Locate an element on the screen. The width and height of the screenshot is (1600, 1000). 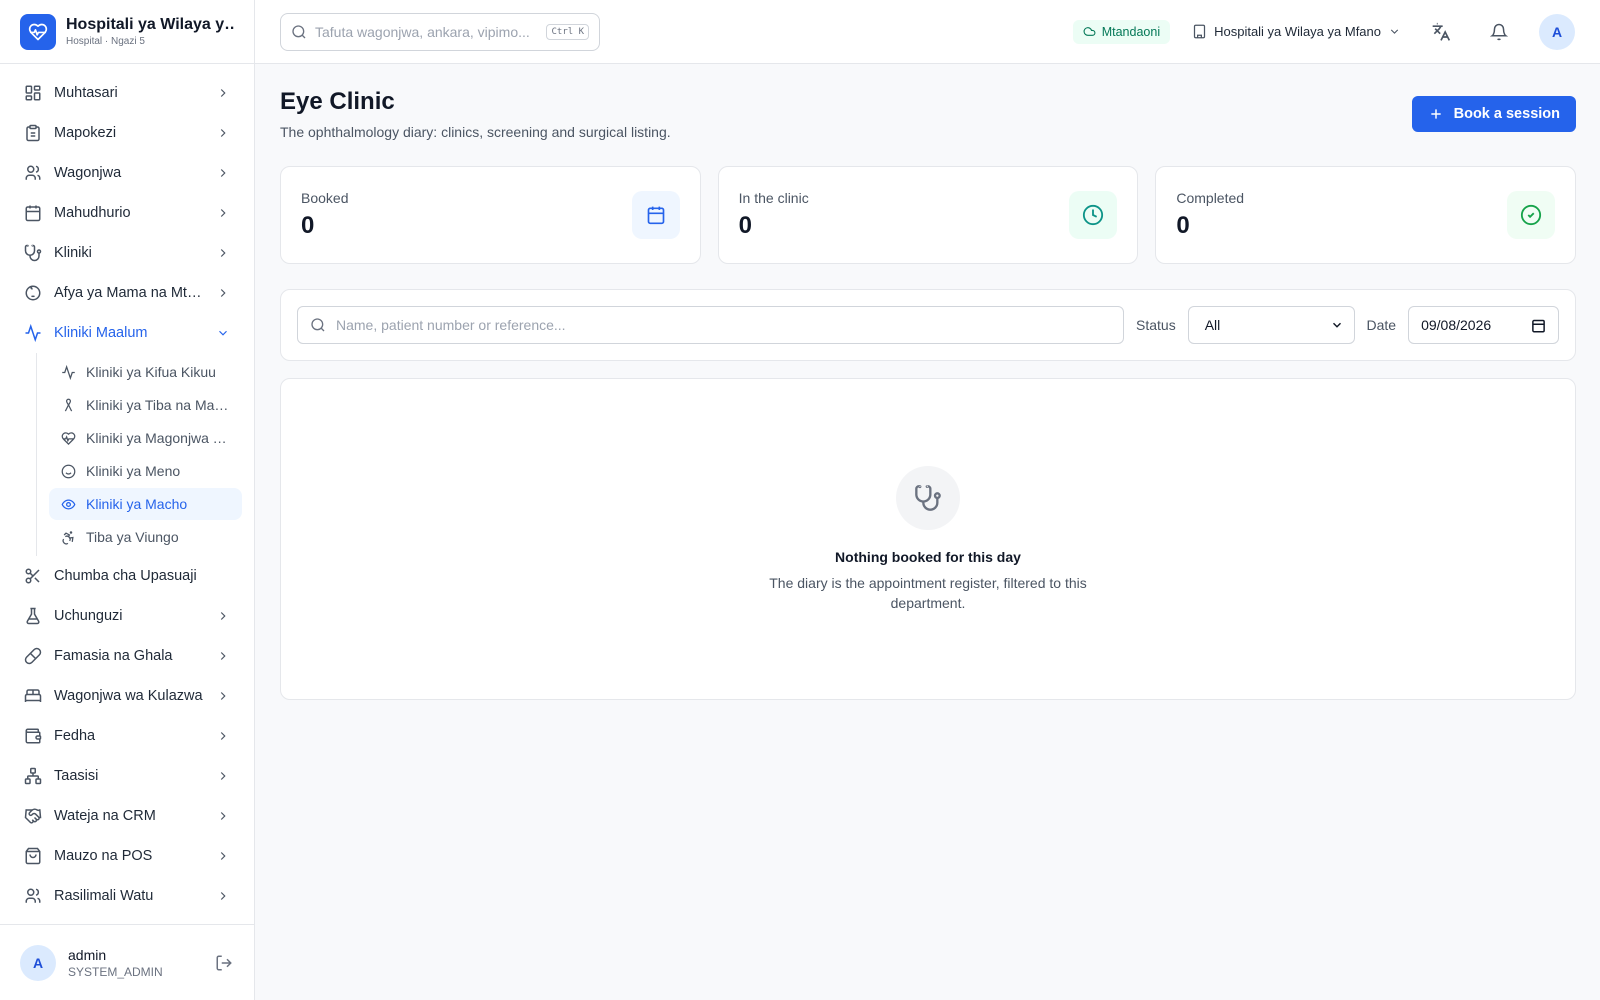
status-filter-label: Status is located at coordinates (1156, 325).